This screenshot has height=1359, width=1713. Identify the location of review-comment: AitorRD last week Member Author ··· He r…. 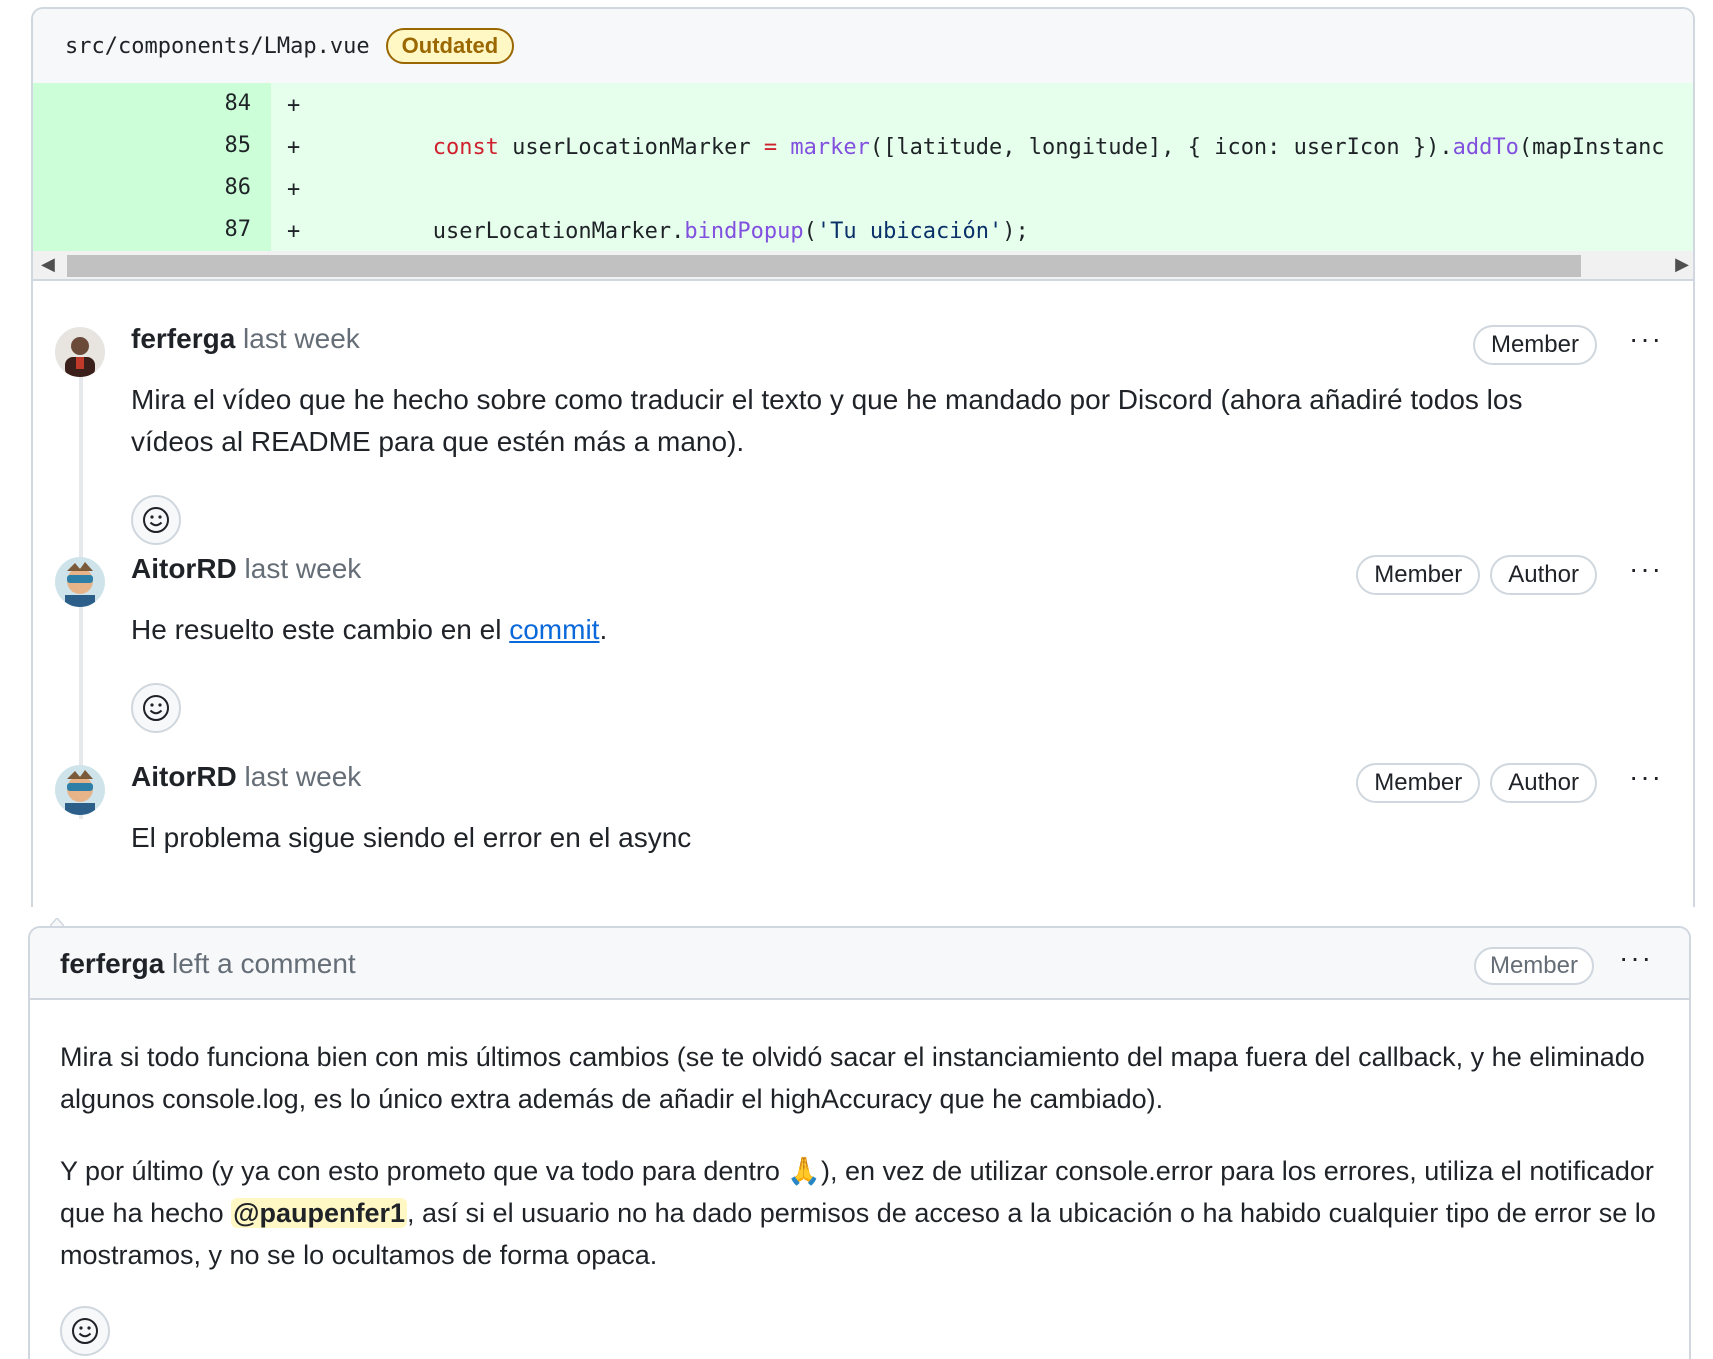
(863, 644).